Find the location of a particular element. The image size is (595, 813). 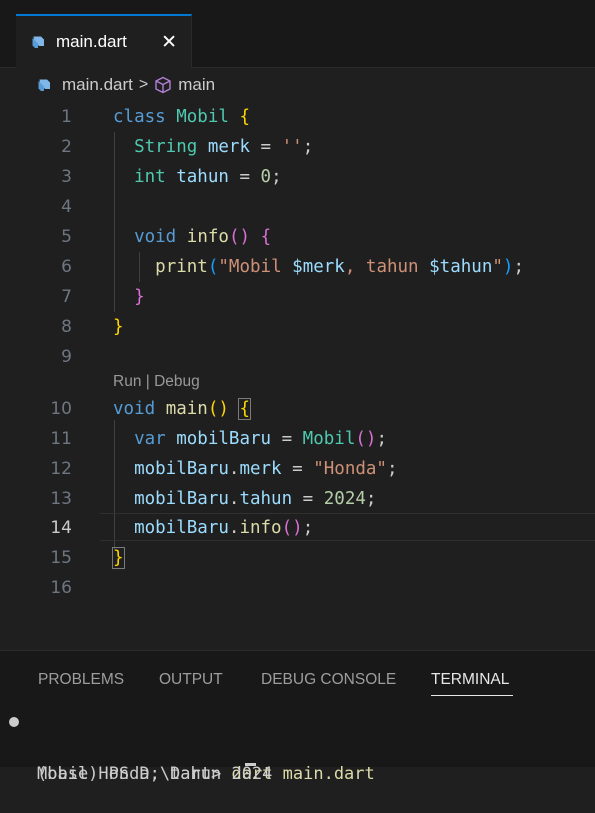

tab-problems: PROBLEMS is located at coordinates (81, 680).